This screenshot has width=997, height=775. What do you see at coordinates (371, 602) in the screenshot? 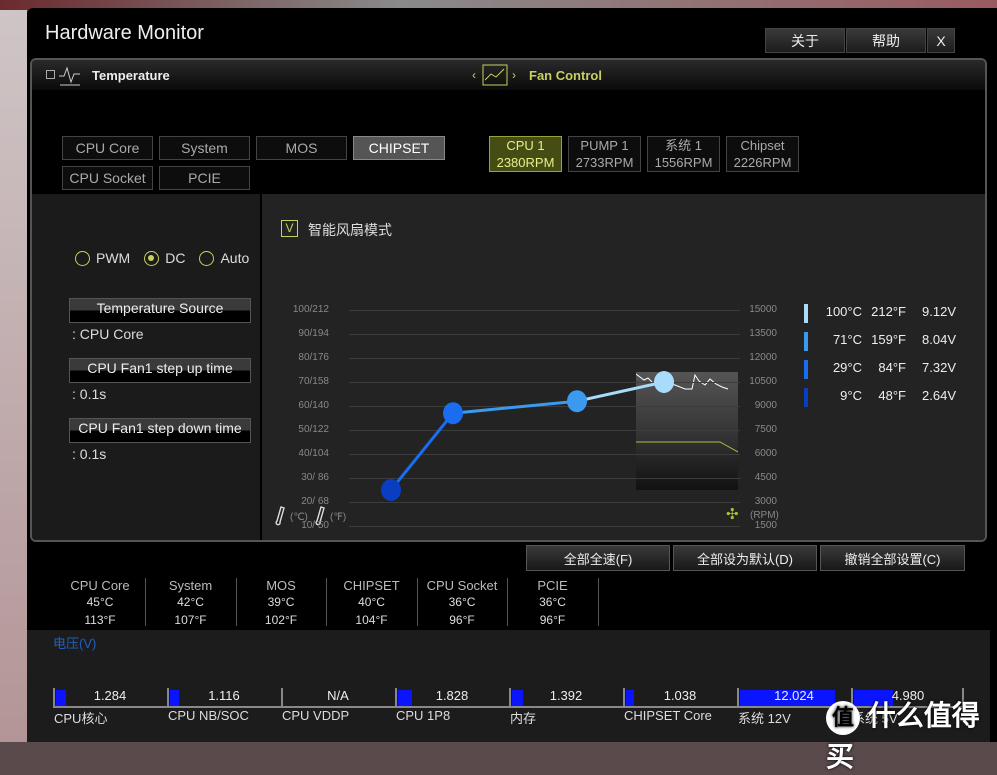
I see `temp-celsius: 40°C` at bounding box center [371, 602].